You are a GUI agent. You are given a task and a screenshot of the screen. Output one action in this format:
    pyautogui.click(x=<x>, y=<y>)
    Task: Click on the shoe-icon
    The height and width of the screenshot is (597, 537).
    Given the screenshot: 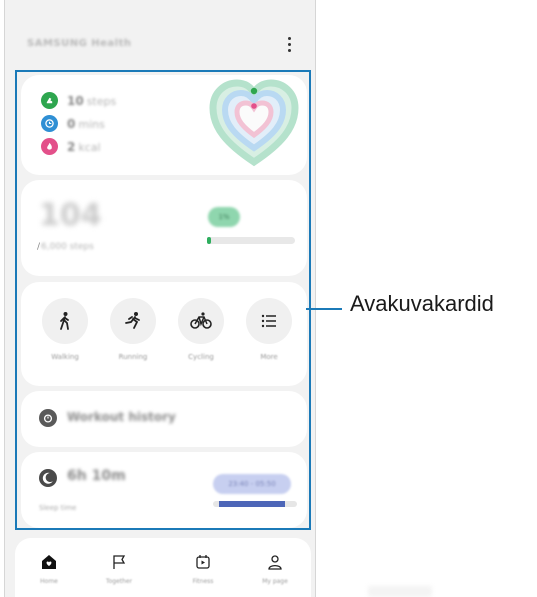 What is the action you would take?
    pyautogui.click(x=49, y=100)
    